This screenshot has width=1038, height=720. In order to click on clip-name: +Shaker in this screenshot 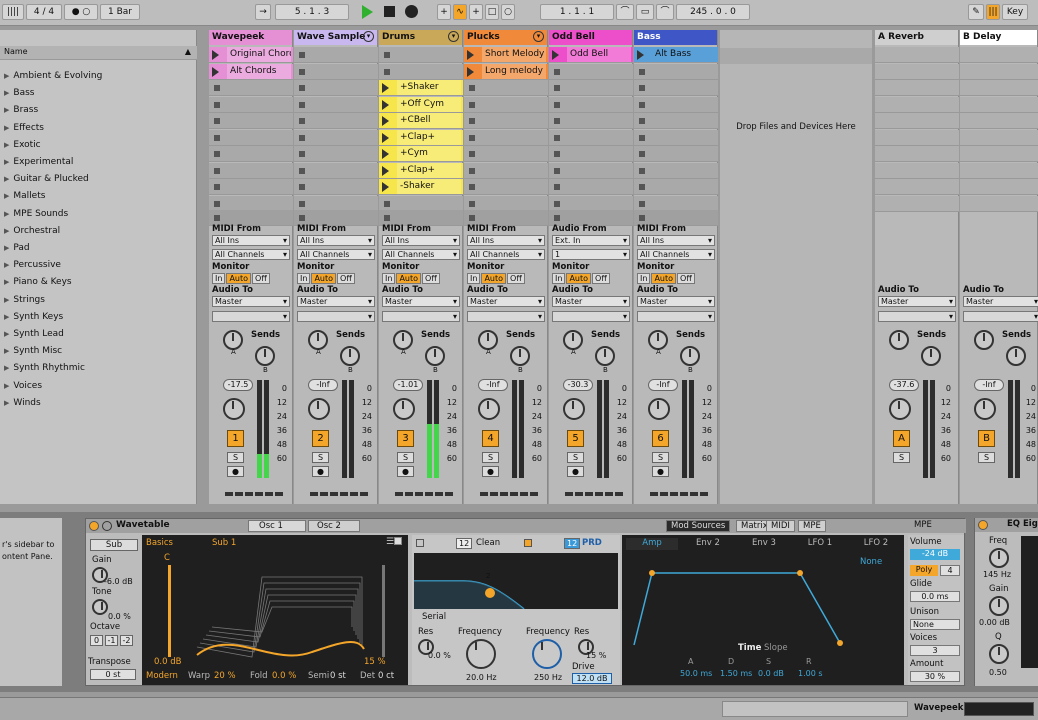, I will do `click(429, 87)`.